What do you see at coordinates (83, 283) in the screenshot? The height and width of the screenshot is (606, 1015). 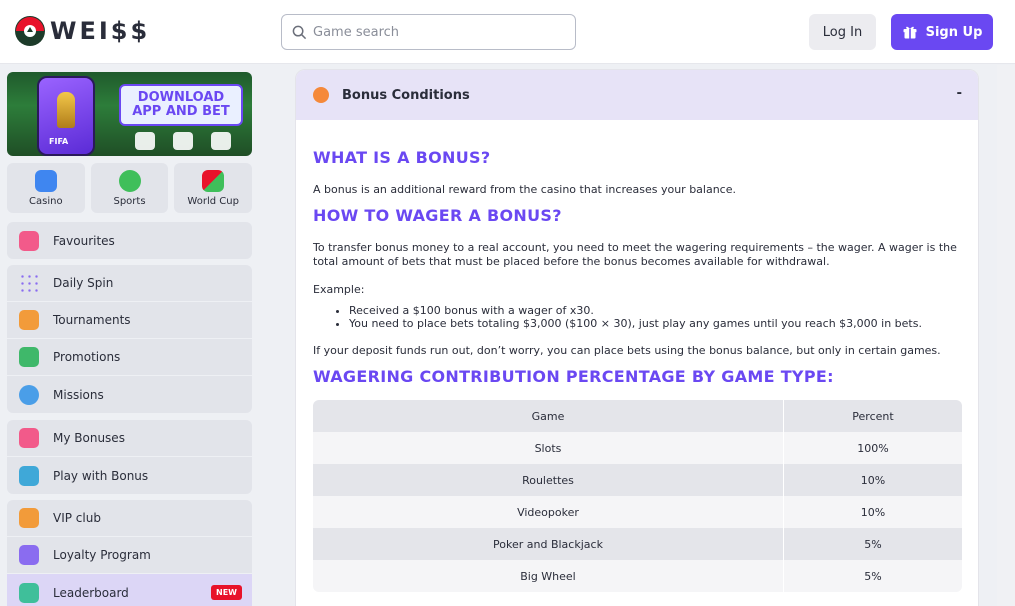 I see `sidebar-item-label: Daily Spin` at bounding box center [83, 283].